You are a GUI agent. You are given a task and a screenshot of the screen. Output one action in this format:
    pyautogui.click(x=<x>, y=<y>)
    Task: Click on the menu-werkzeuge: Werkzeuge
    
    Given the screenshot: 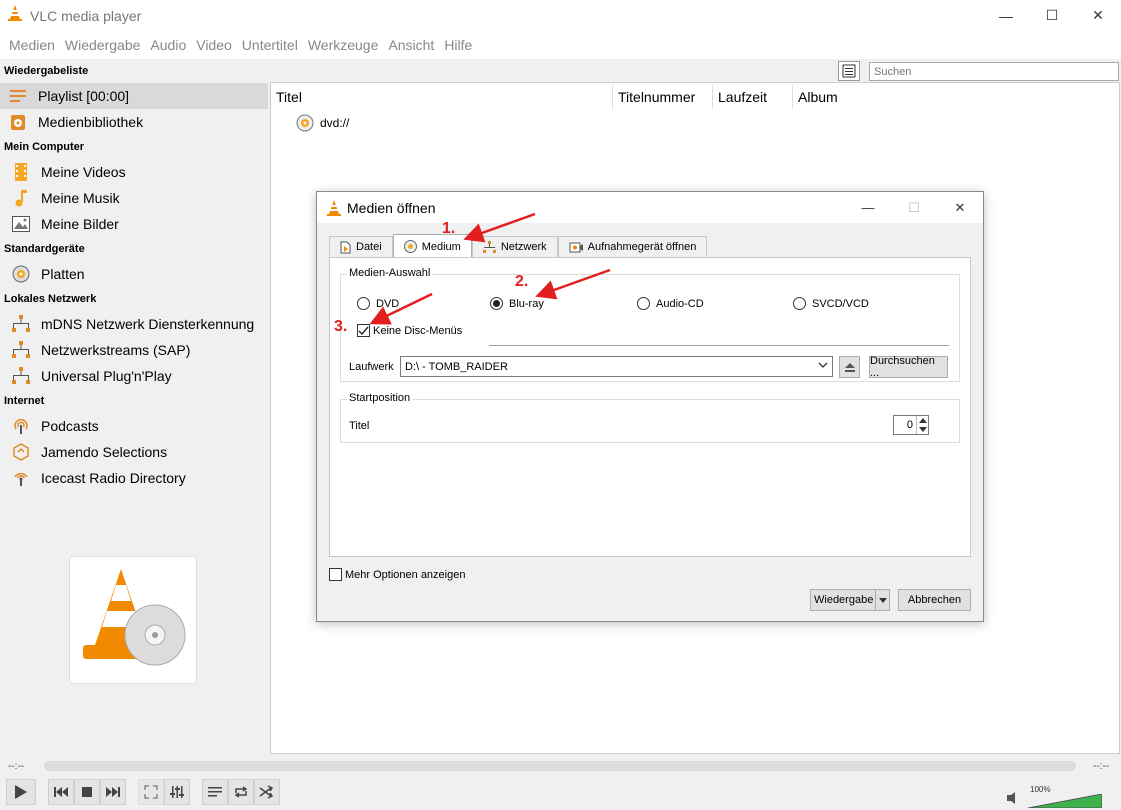 What is the action you would take?
    pyautogui.click(x=343, y=45)
    